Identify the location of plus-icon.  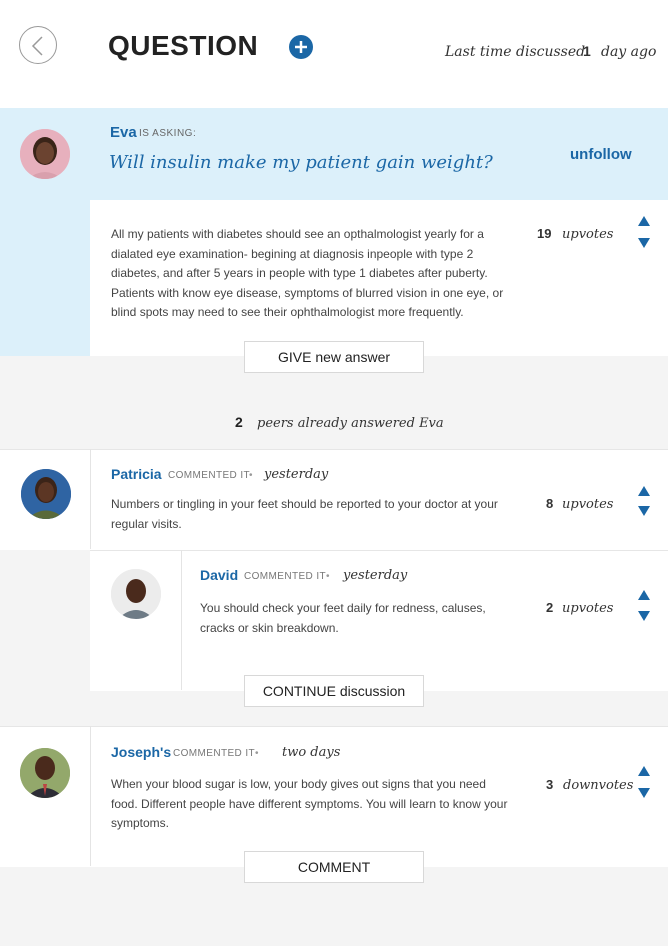
(301, 47).